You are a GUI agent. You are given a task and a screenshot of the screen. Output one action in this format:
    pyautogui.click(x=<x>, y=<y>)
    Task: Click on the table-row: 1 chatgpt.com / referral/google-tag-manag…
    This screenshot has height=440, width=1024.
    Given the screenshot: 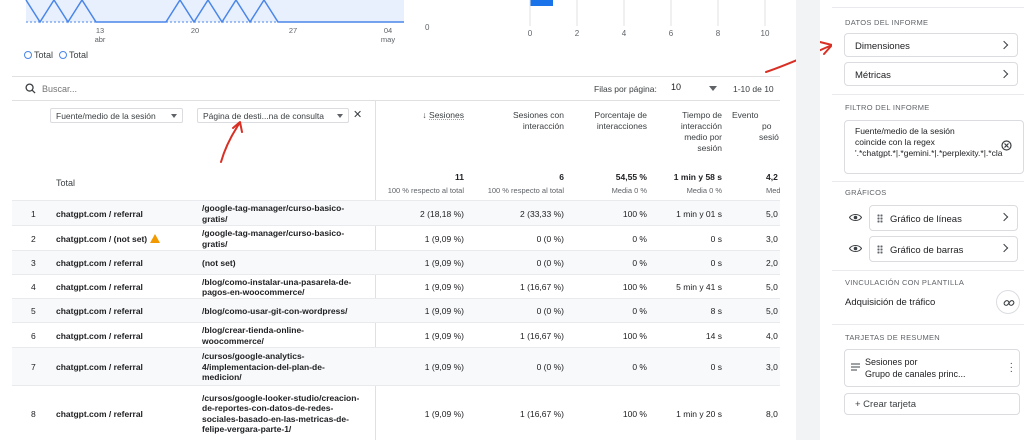 What is the action you would take?
    pyautogui.click(x=396, y=212)
    